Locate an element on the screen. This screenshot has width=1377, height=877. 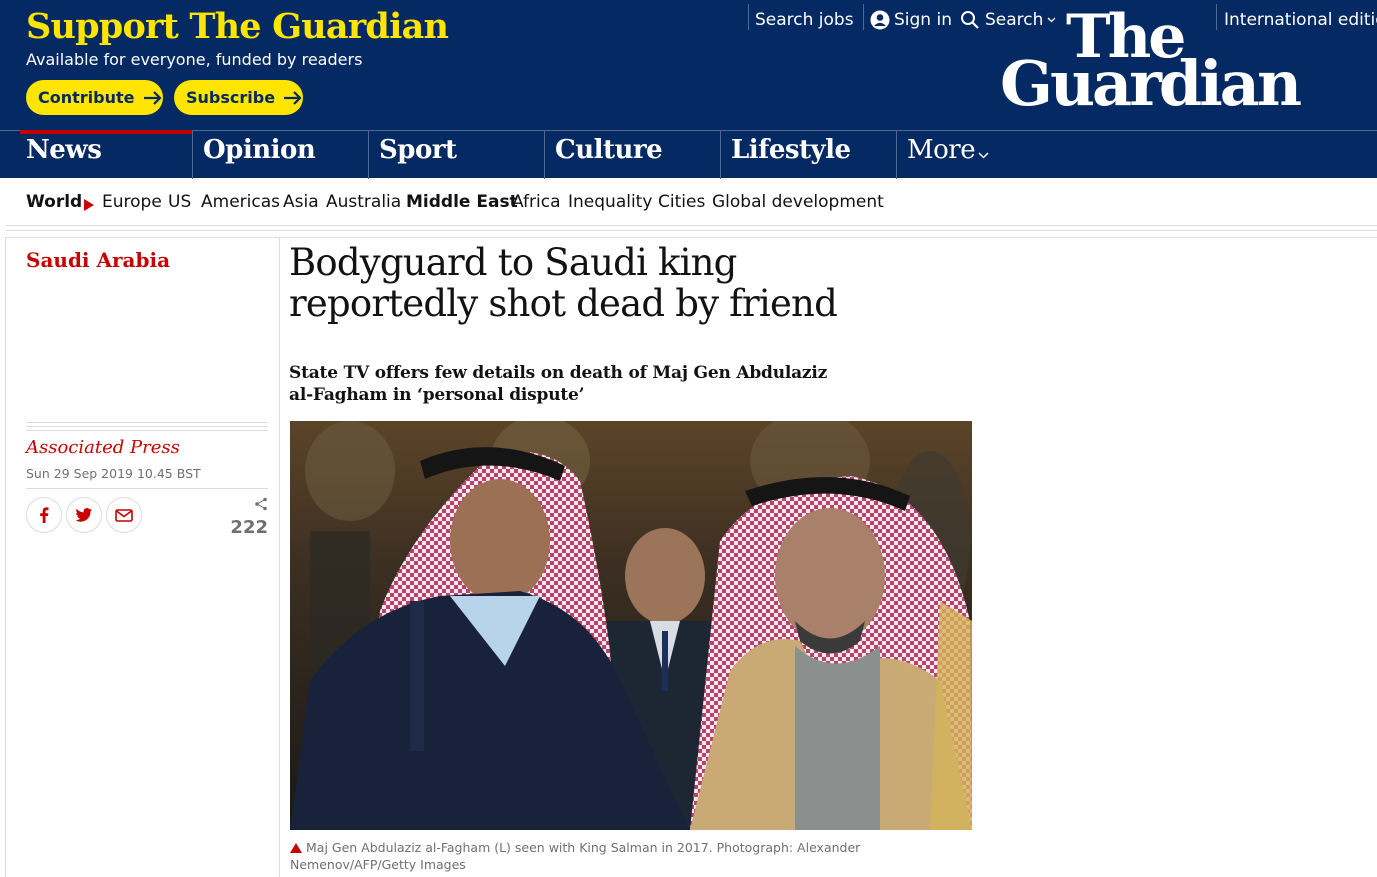
subnav-australia: Australia is located at coordinates (363, 202).